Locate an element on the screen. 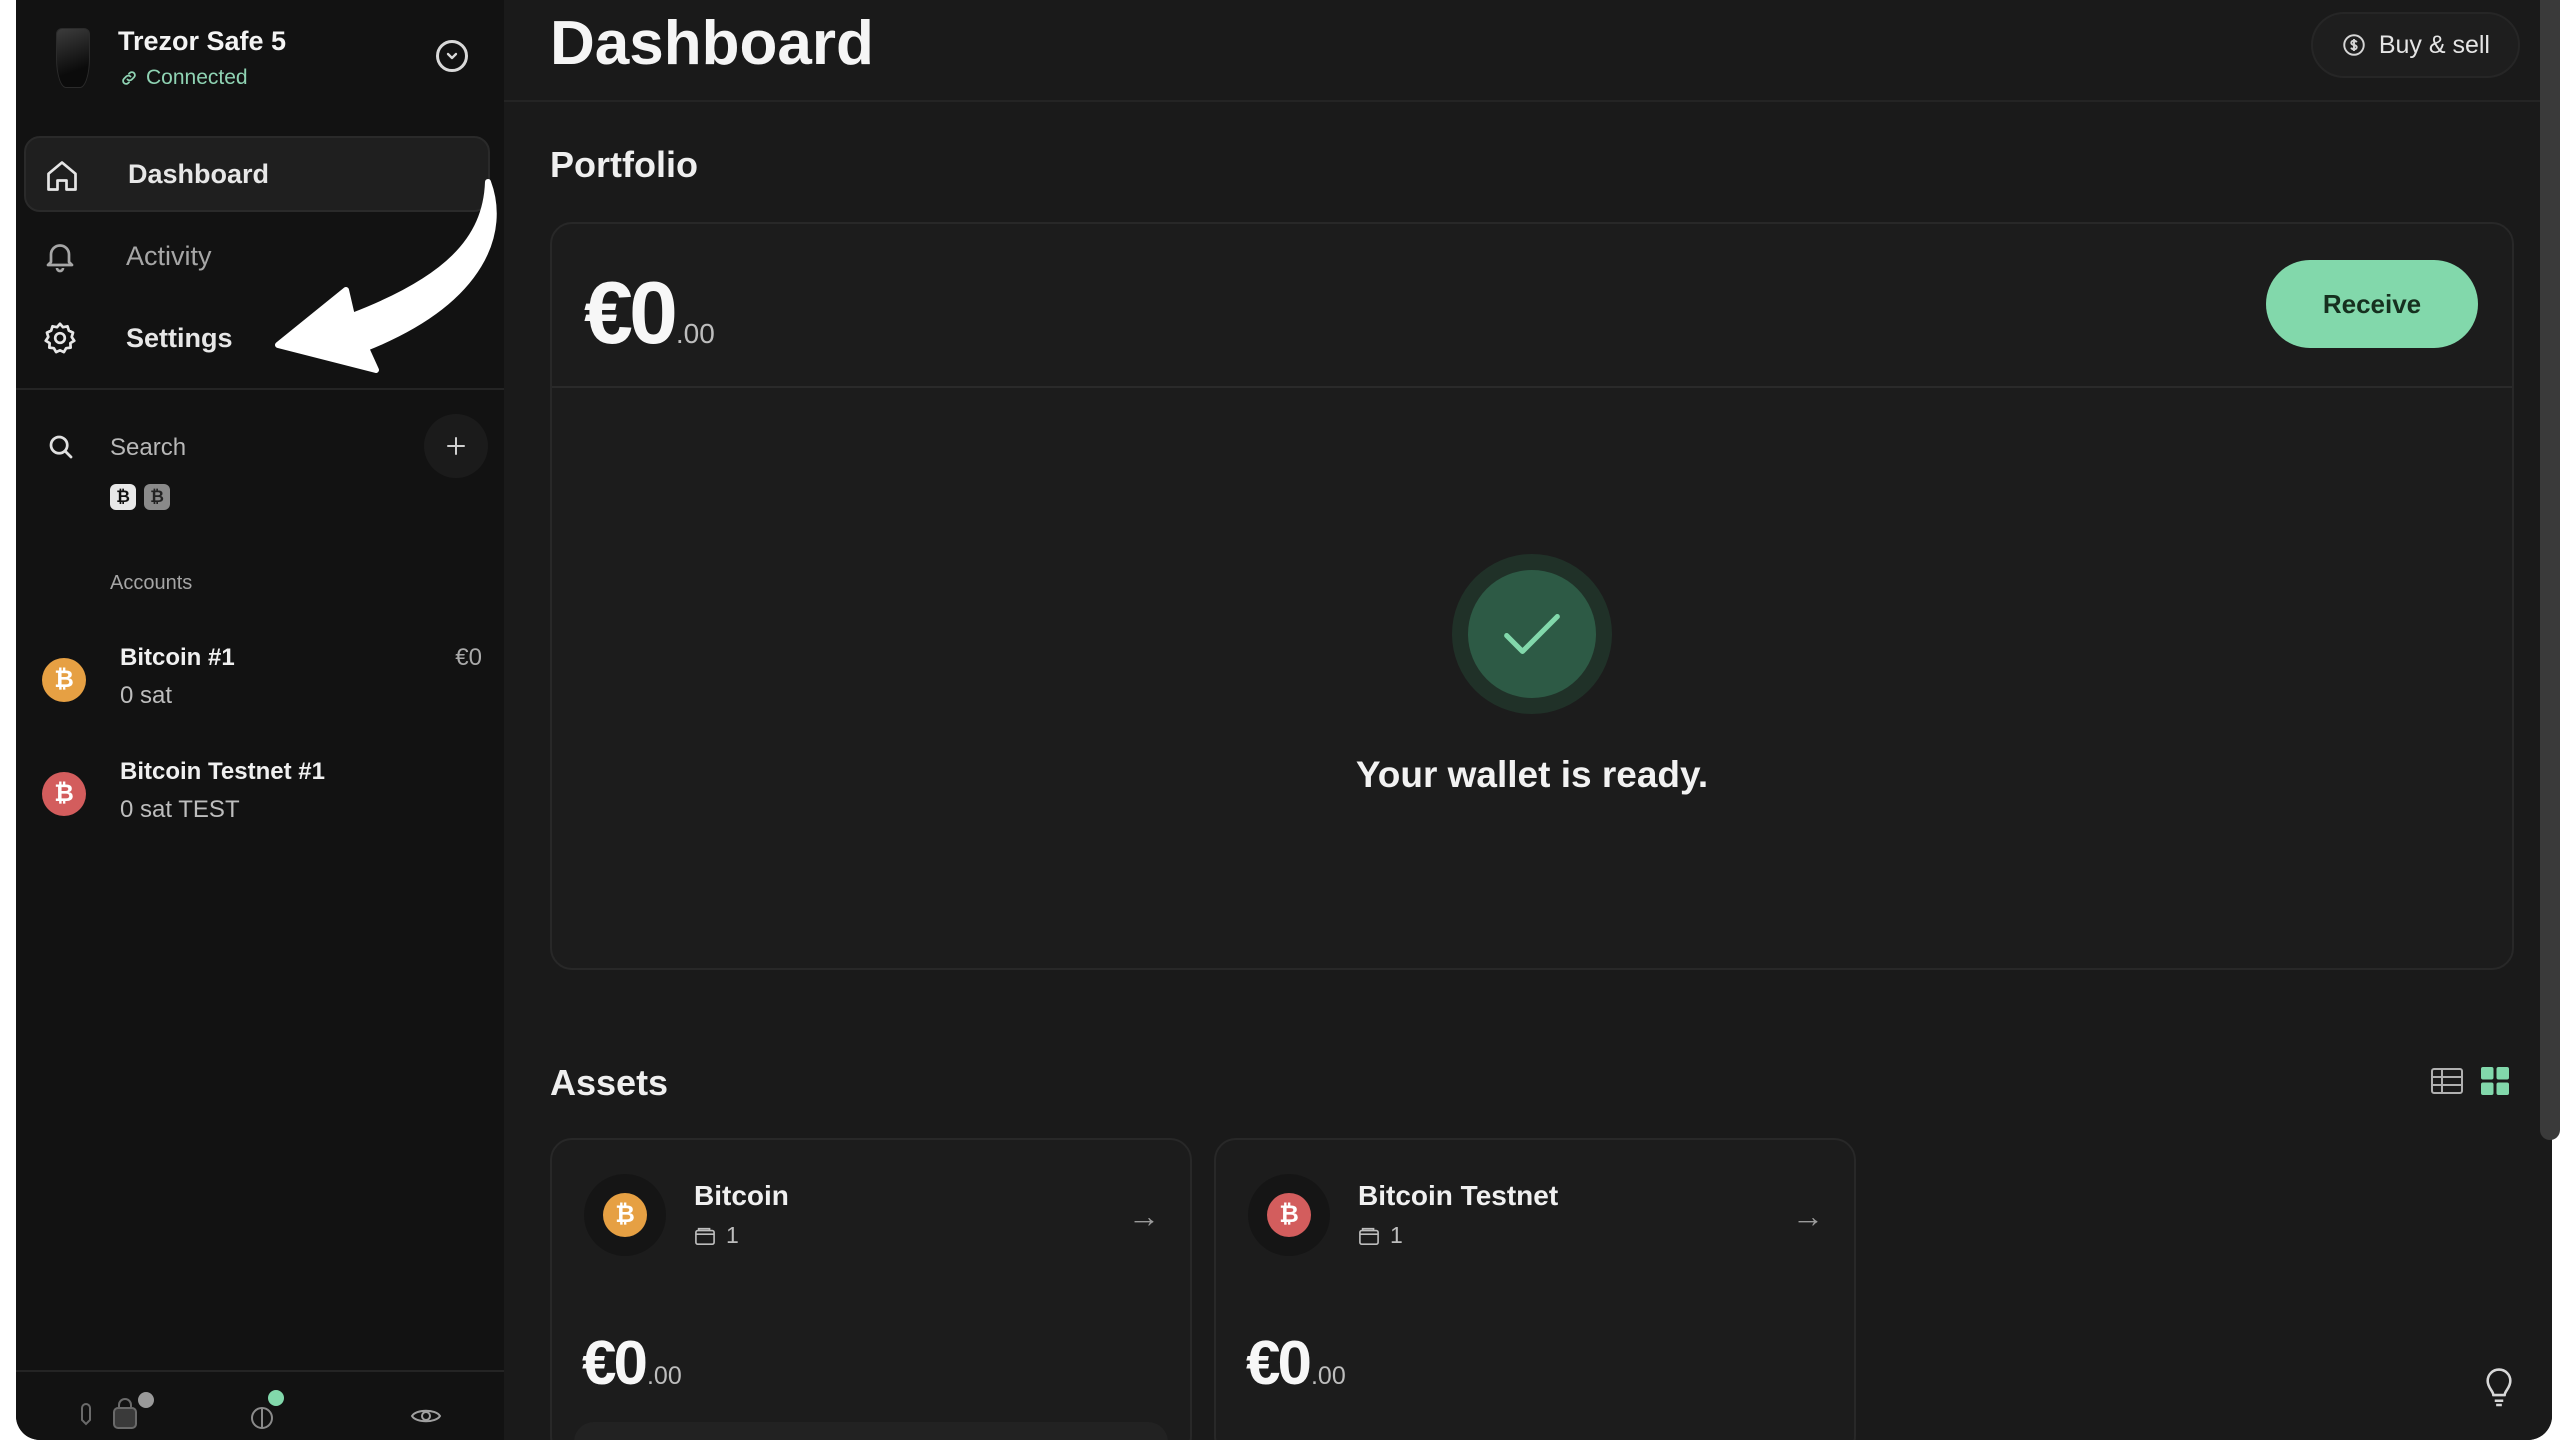 Image resolution: width=2560 pixels, height=1440 pixels. device-status-label: Connected is located at coordinates (197, 77).